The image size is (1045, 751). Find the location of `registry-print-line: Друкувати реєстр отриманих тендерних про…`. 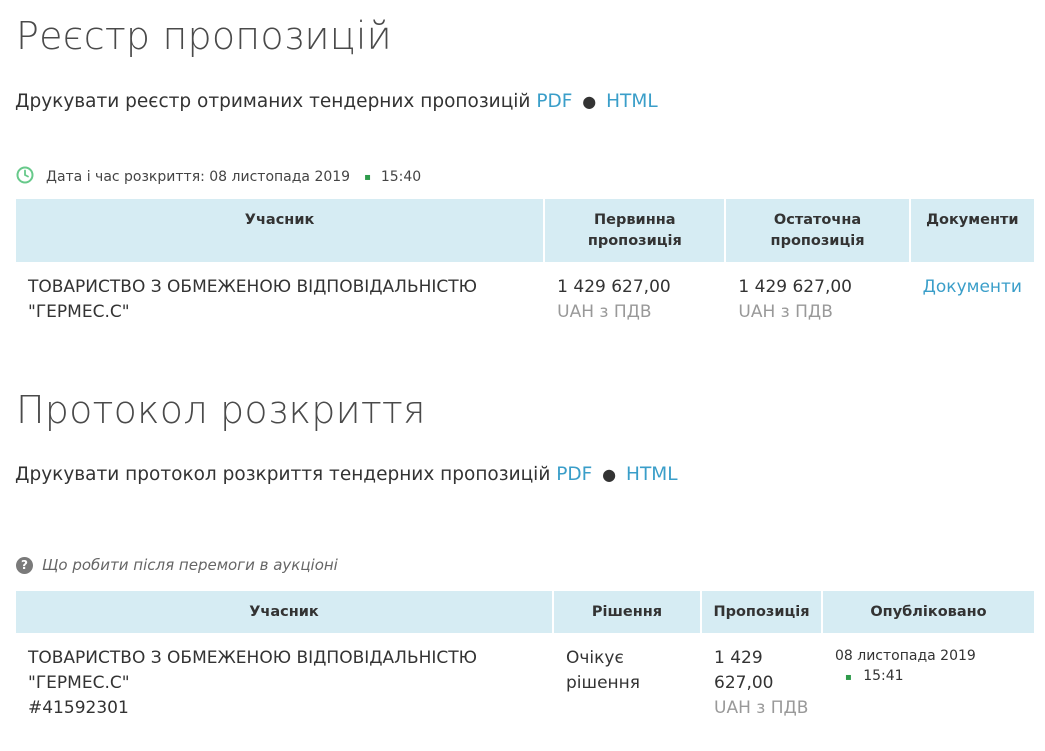

registry-print-line: Друкувати реєстр отриманих тендерних про… is located at coordinates (336, 101).